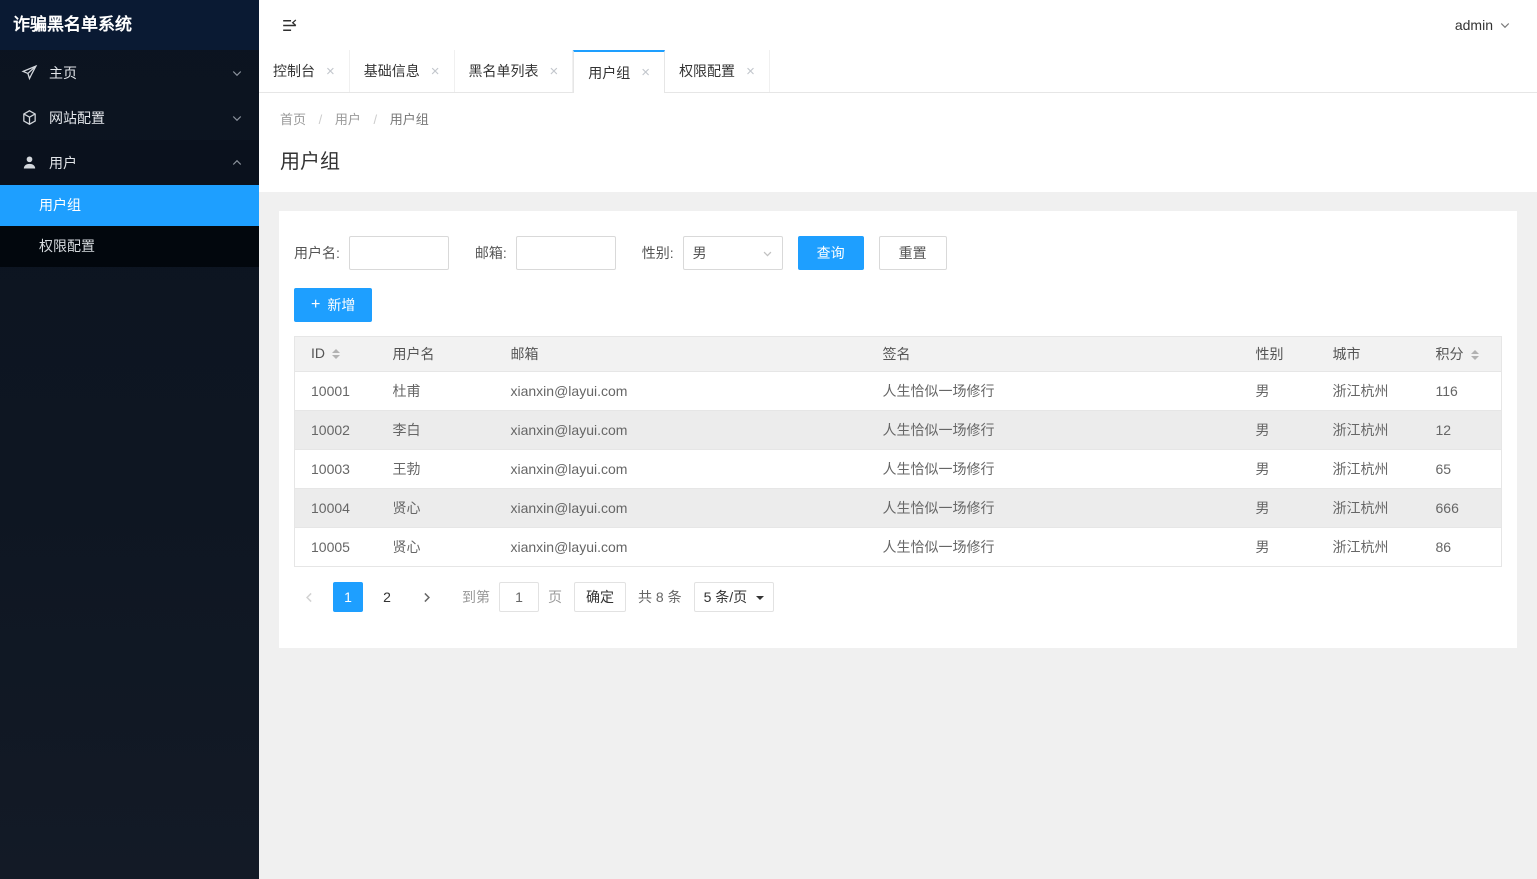 The image size is (1537, 879). I want to click on breadcrumb: 首页 / 用户 / 用户组, so click(898, 118).